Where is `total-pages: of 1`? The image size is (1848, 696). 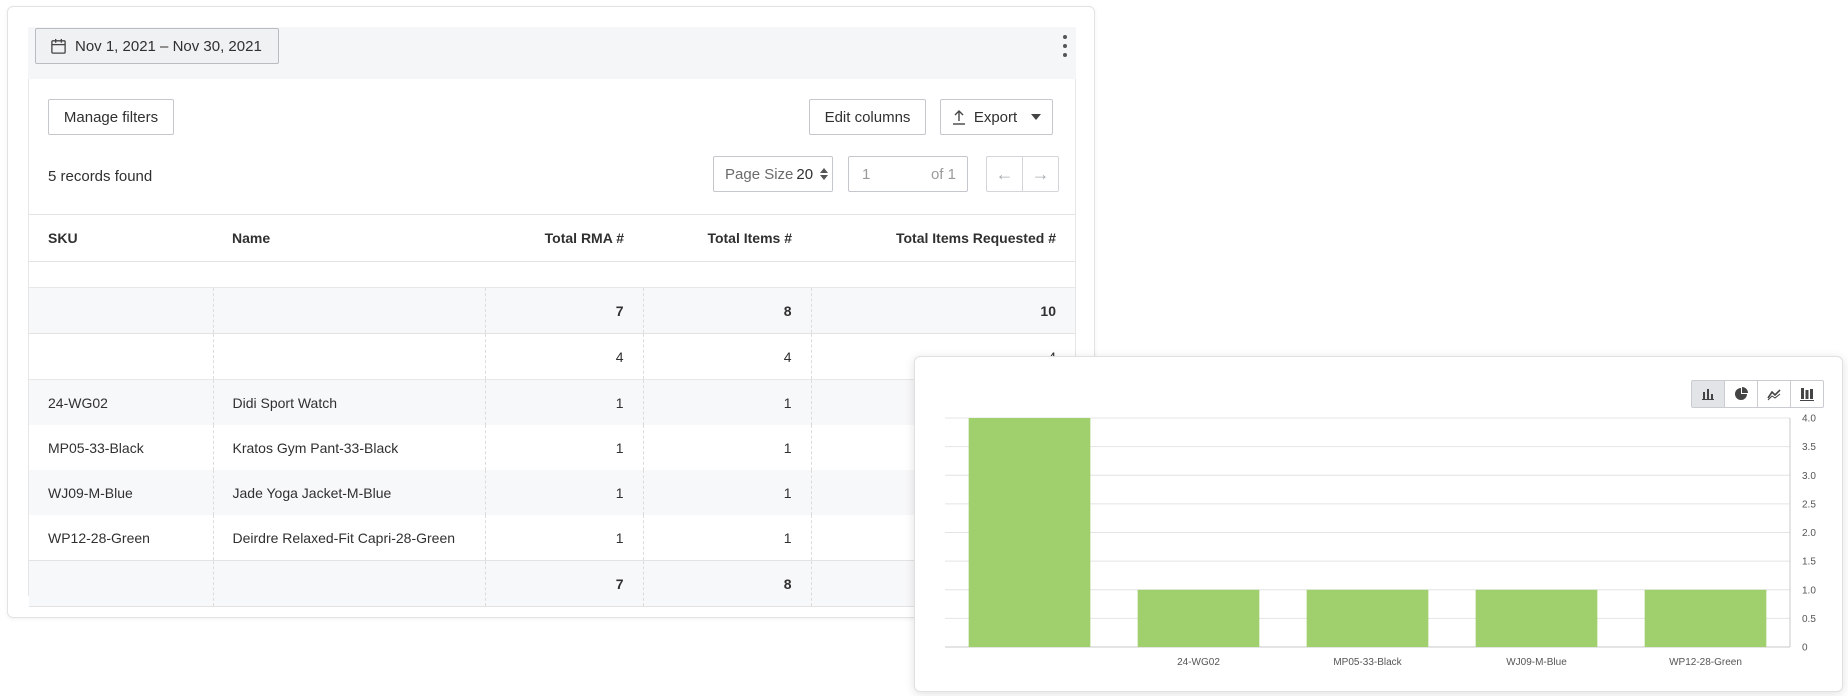 total-pages: of 1 is located at coordinates (943, 174).